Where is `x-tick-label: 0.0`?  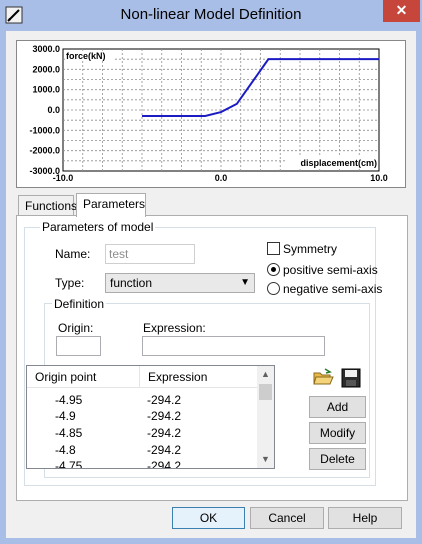
x-tick-label: 0.0 is located at coordinates (221, 178).